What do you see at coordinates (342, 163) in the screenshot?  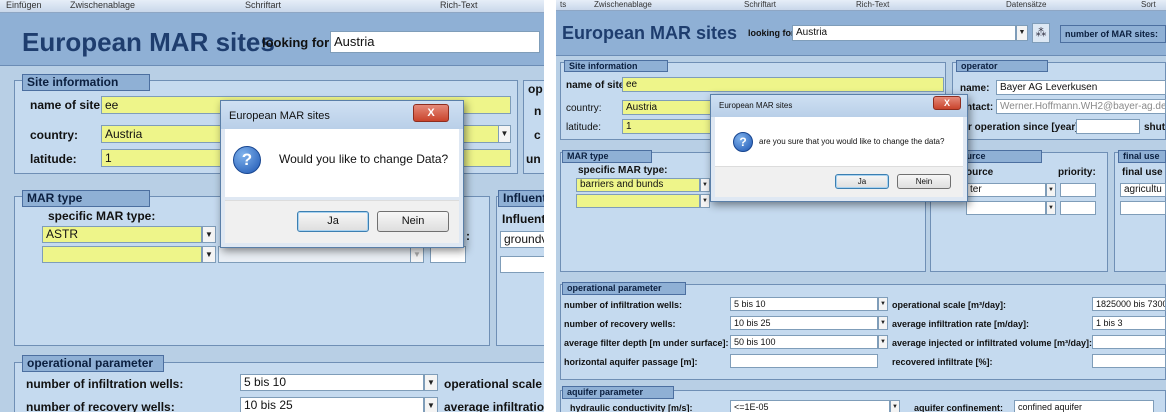 I see `dialog-body: ? Would you like to change Data?` at bounding box center [342, 163].